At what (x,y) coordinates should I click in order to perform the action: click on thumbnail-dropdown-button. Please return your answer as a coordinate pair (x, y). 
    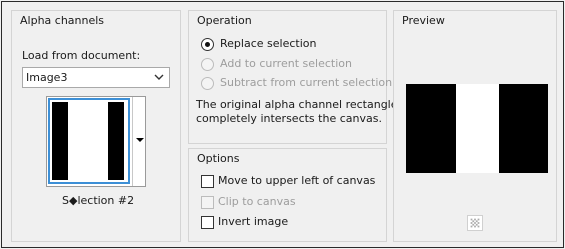
    Looking at the image, I should click on (138, 141).